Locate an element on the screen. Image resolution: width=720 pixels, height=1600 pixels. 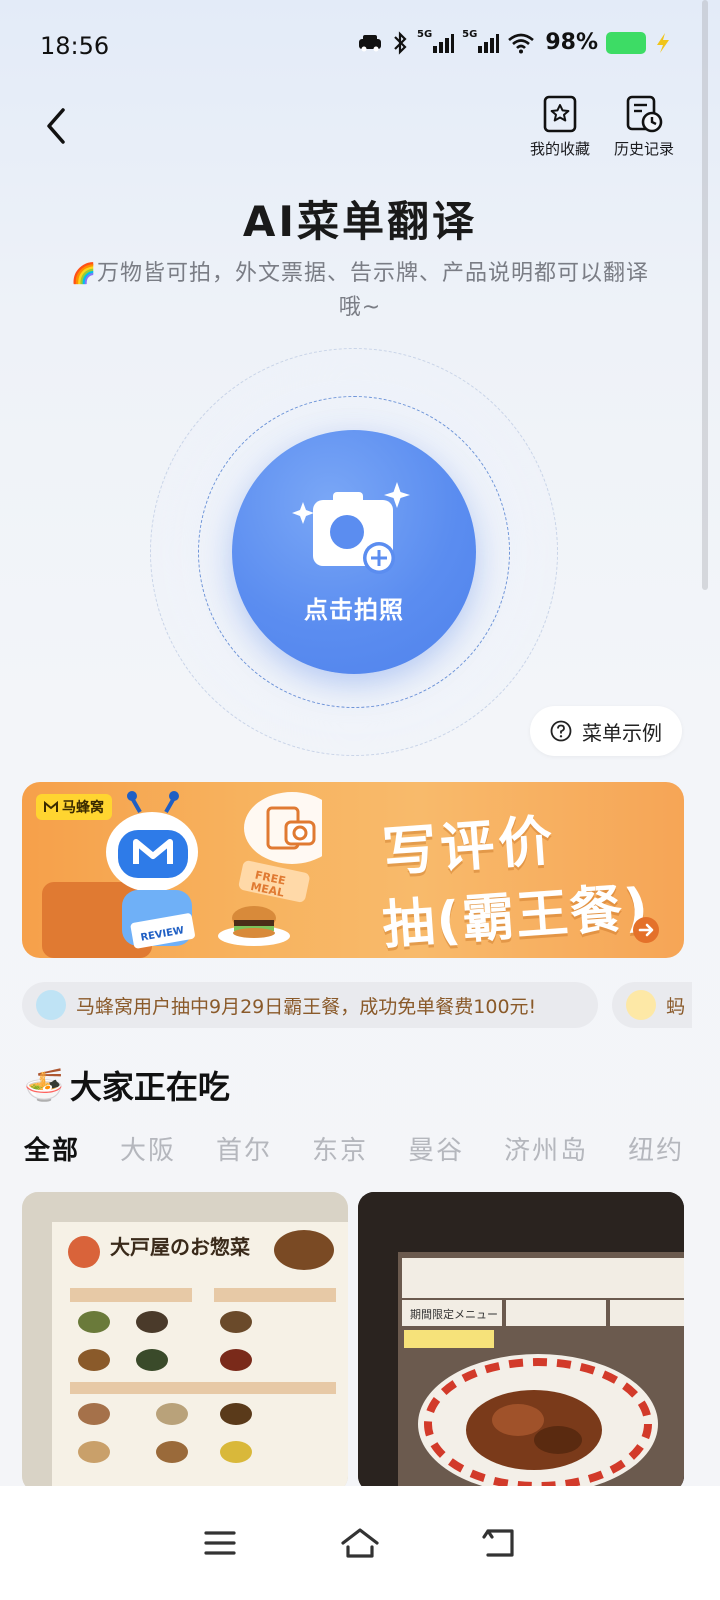
ticker-message: 马蜂窝用户抽中9月29日霸王餐，成功免单餐费100元! is located at coordinates (306, 1006).